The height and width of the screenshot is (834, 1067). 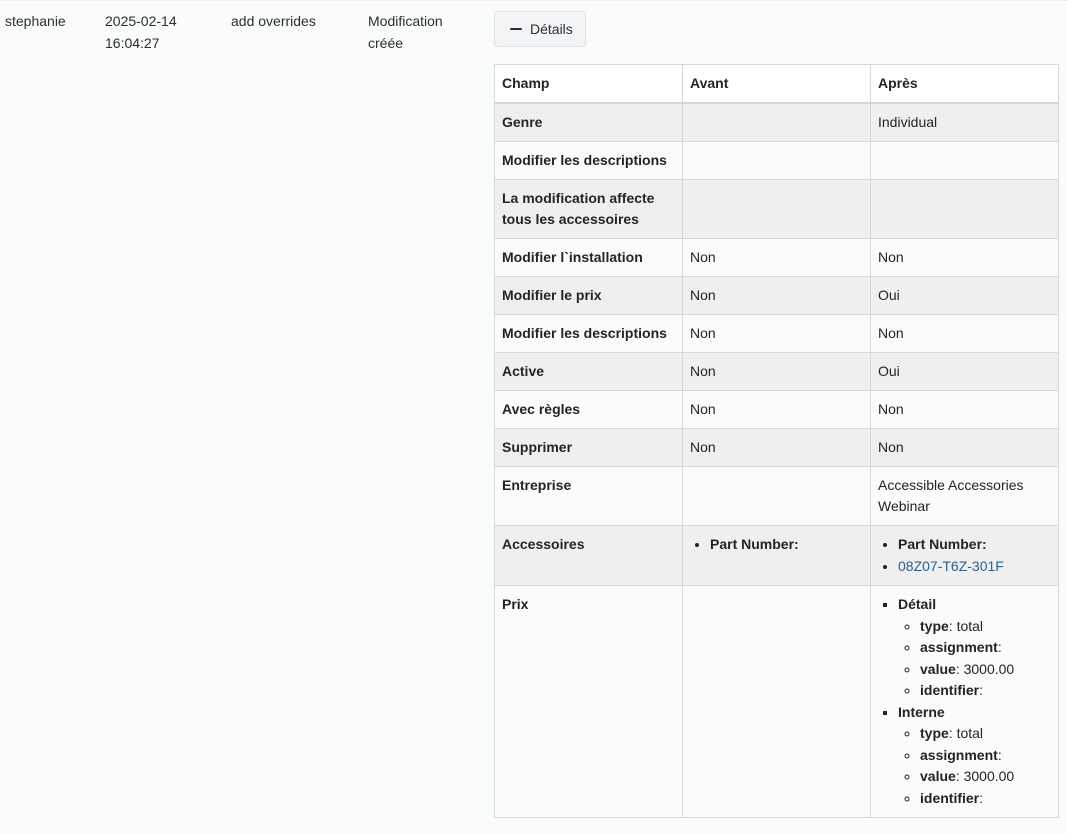 What do you see at coordinates (141, 21) in the screenshot?
I see `date: 2025-02-14` at bounding box center [141, 21].